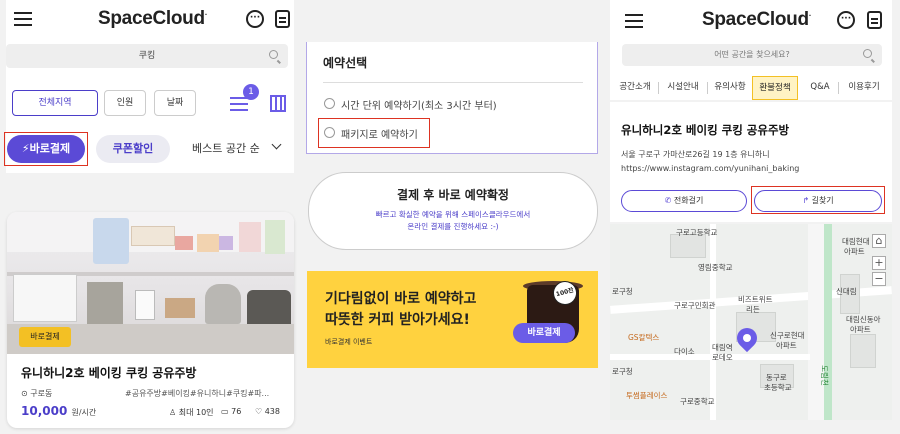 The image size is (900, 434). What do you see at coordinates (544, 333) in the screenshot?
I see `banner-pill: 바로결제` at bounding box center [544, 333].